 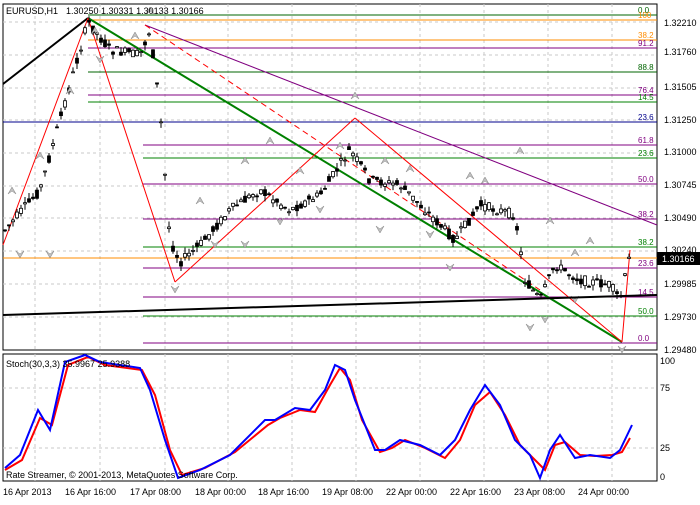 I want to click on fib-lower-label-2: 50.0, so click(x=646, y=179).